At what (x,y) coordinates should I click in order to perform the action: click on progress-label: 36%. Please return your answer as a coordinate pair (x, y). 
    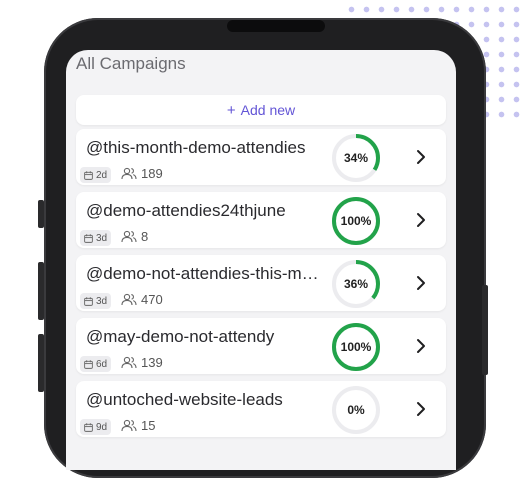
    Looking at the image, I should click on (356, 284).